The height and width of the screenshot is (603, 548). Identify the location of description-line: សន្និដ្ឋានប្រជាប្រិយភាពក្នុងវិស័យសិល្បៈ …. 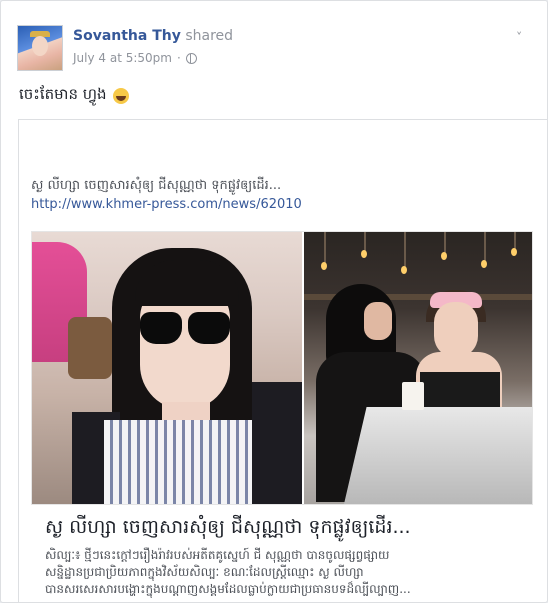
(204, 572).